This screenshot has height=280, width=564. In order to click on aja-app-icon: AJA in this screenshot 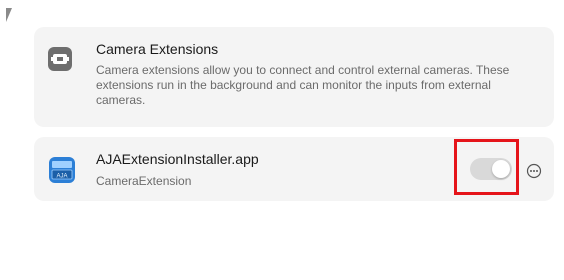, I will do `click(62, 170)`.